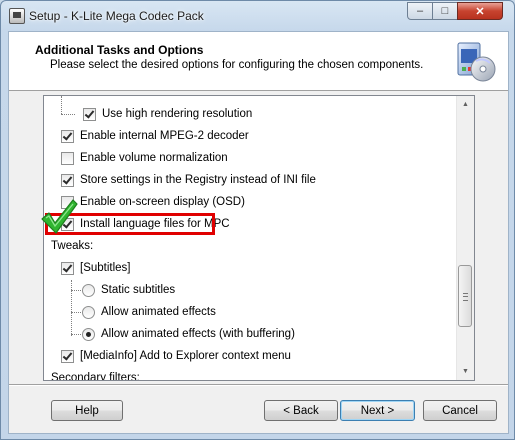 This screenshot has height=440, width=515. Describe the element at coordinates (476, 62) in the screenshot. I see `codec-pack-box-icon` at that location.